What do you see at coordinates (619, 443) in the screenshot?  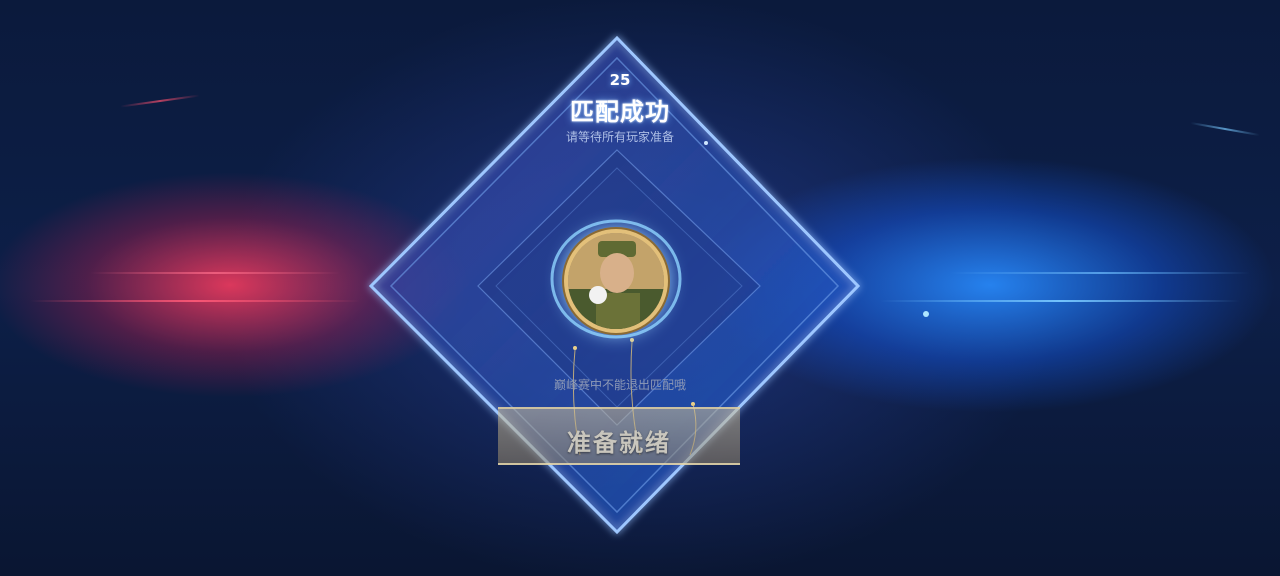 I see `ready-button-label: 准备就绪` at bounding box center [619, 443].